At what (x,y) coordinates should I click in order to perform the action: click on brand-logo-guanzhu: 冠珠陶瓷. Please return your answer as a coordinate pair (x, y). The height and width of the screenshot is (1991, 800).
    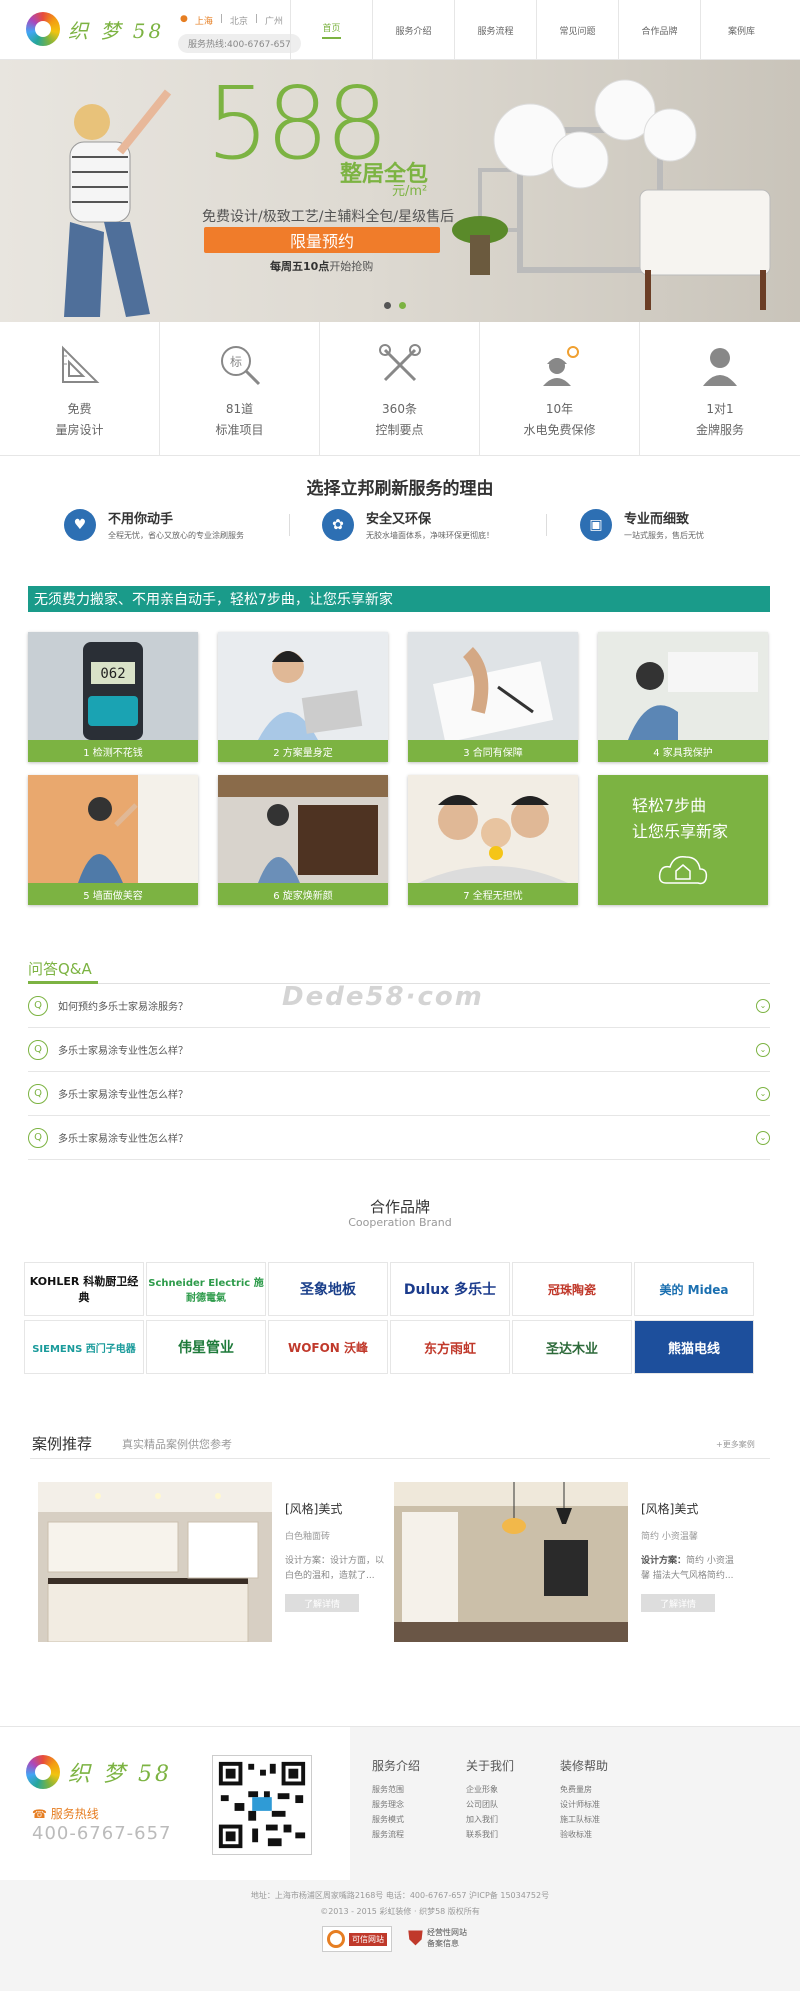
    Looking at the image, I should click on (572, 1289).